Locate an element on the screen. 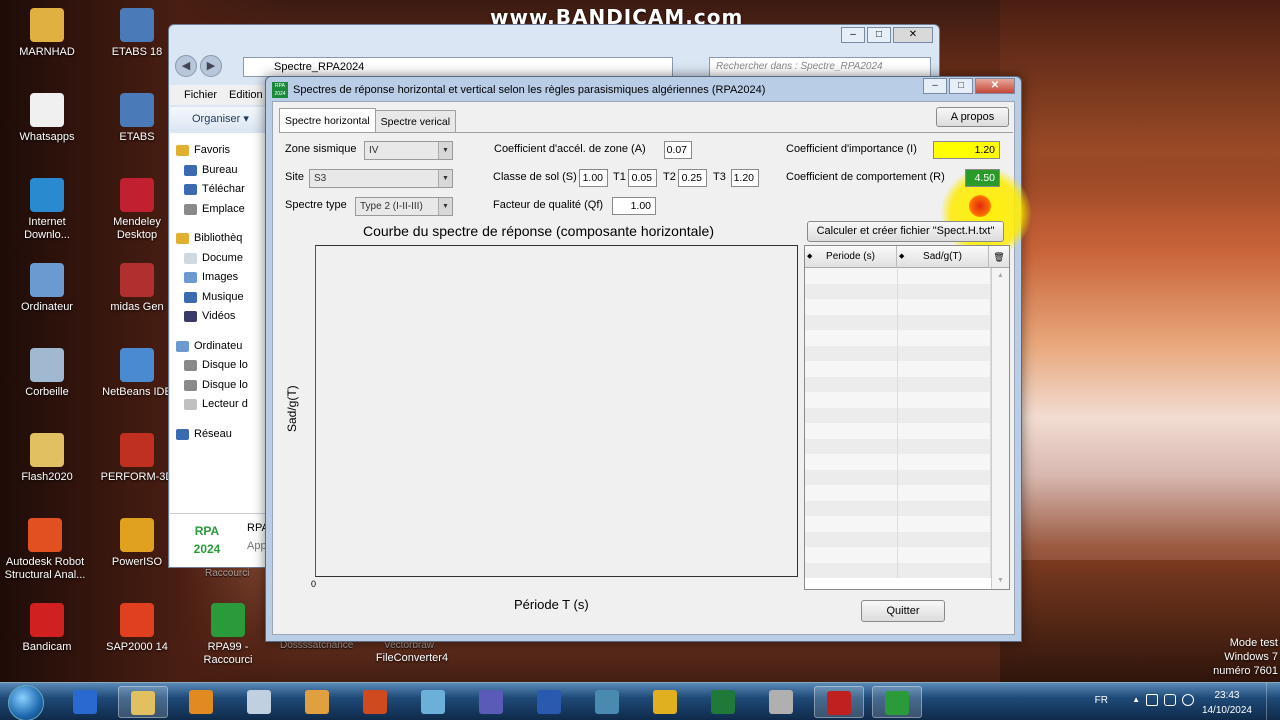  trash-icon: 🗑 is located at coordinates (999, 257).